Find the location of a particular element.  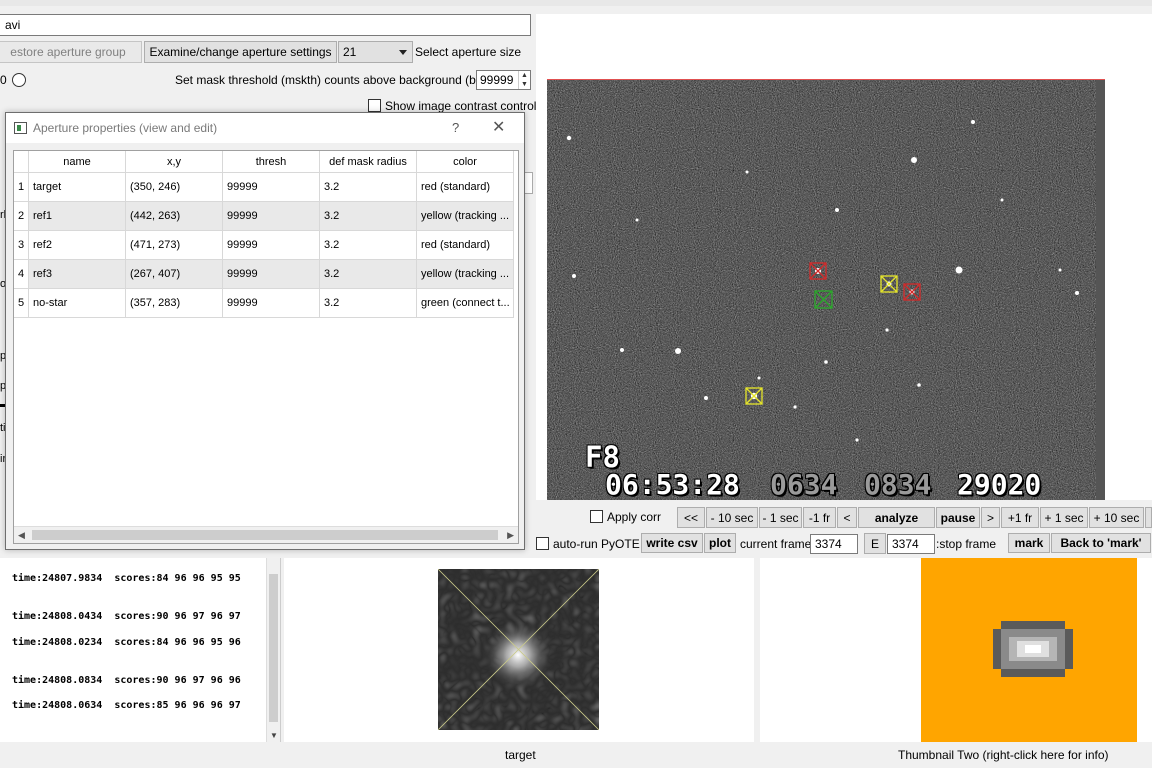

stop-frame-input: 3374 is located at coordinates (911, 544).